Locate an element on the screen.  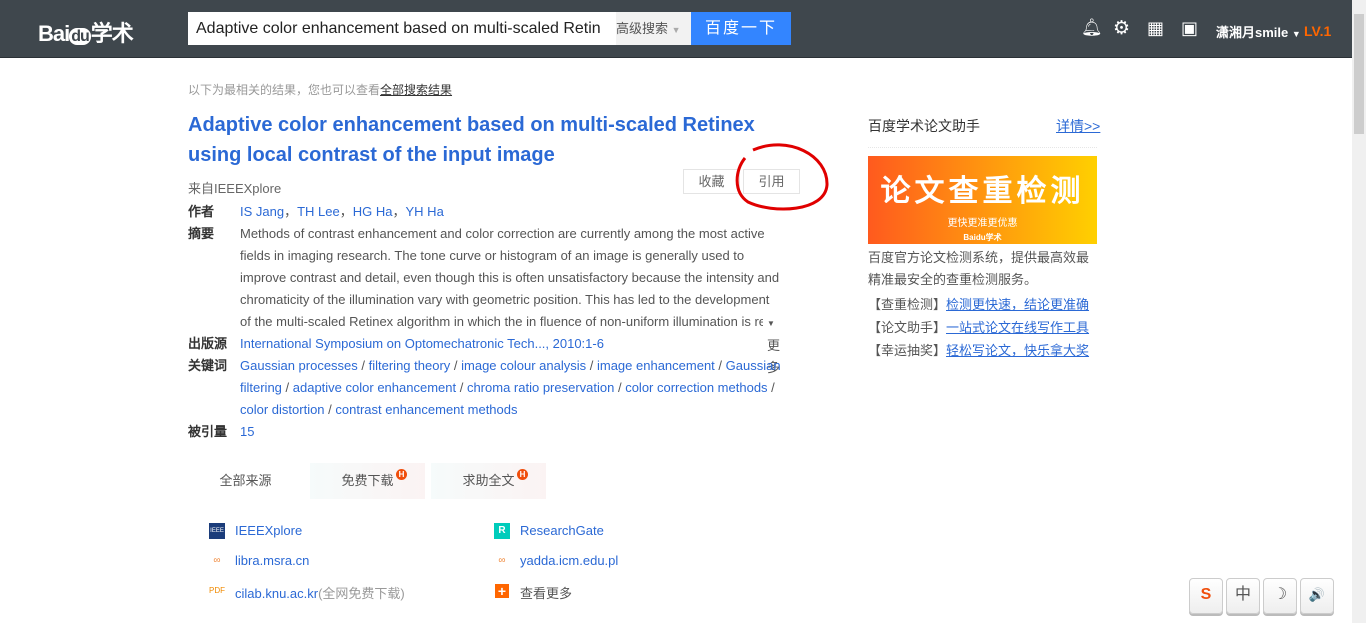
keywords-label: 关键词 is located at coordinates (208, 365).